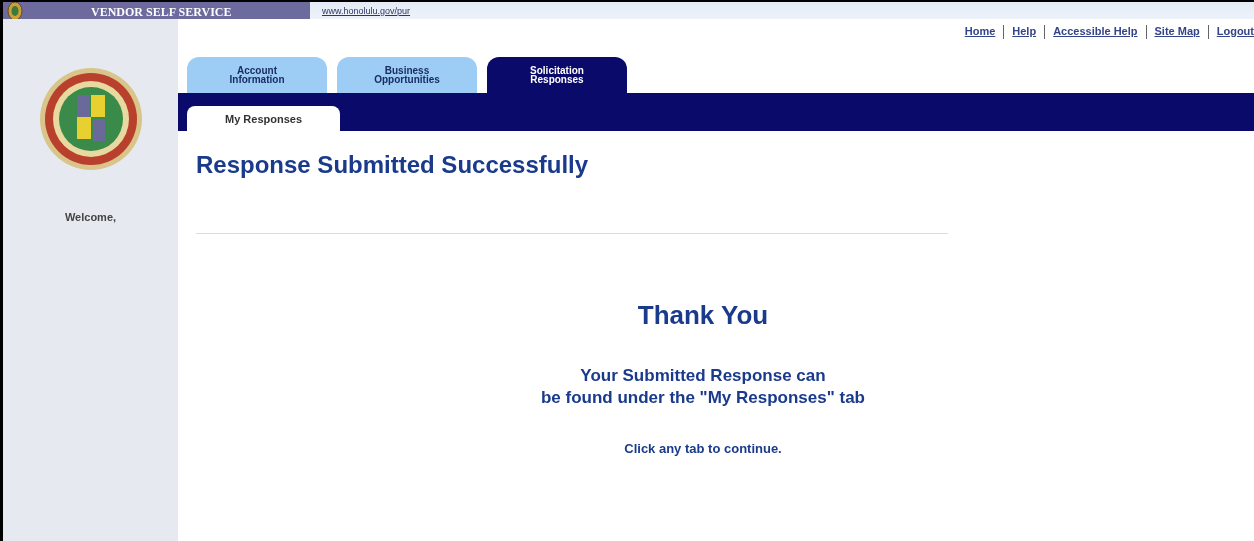 This screenshot has width=1254, height=541. I want to click on nav-link: Accessible Help, so click(1095, 31).